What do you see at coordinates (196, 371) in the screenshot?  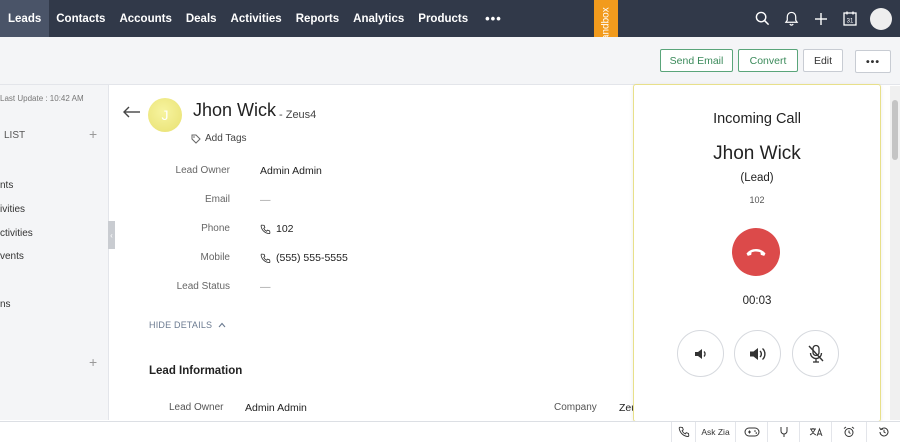 I see `lead-information-title: Lead Information` at bounding box center [196, 371].